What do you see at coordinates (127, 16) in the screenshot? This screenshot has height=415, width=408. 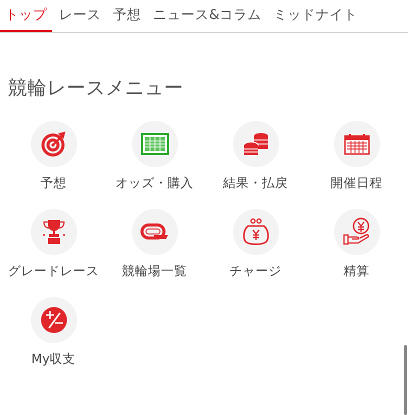 I see `nav-tab: 予想` at bounding box center [127, 16].